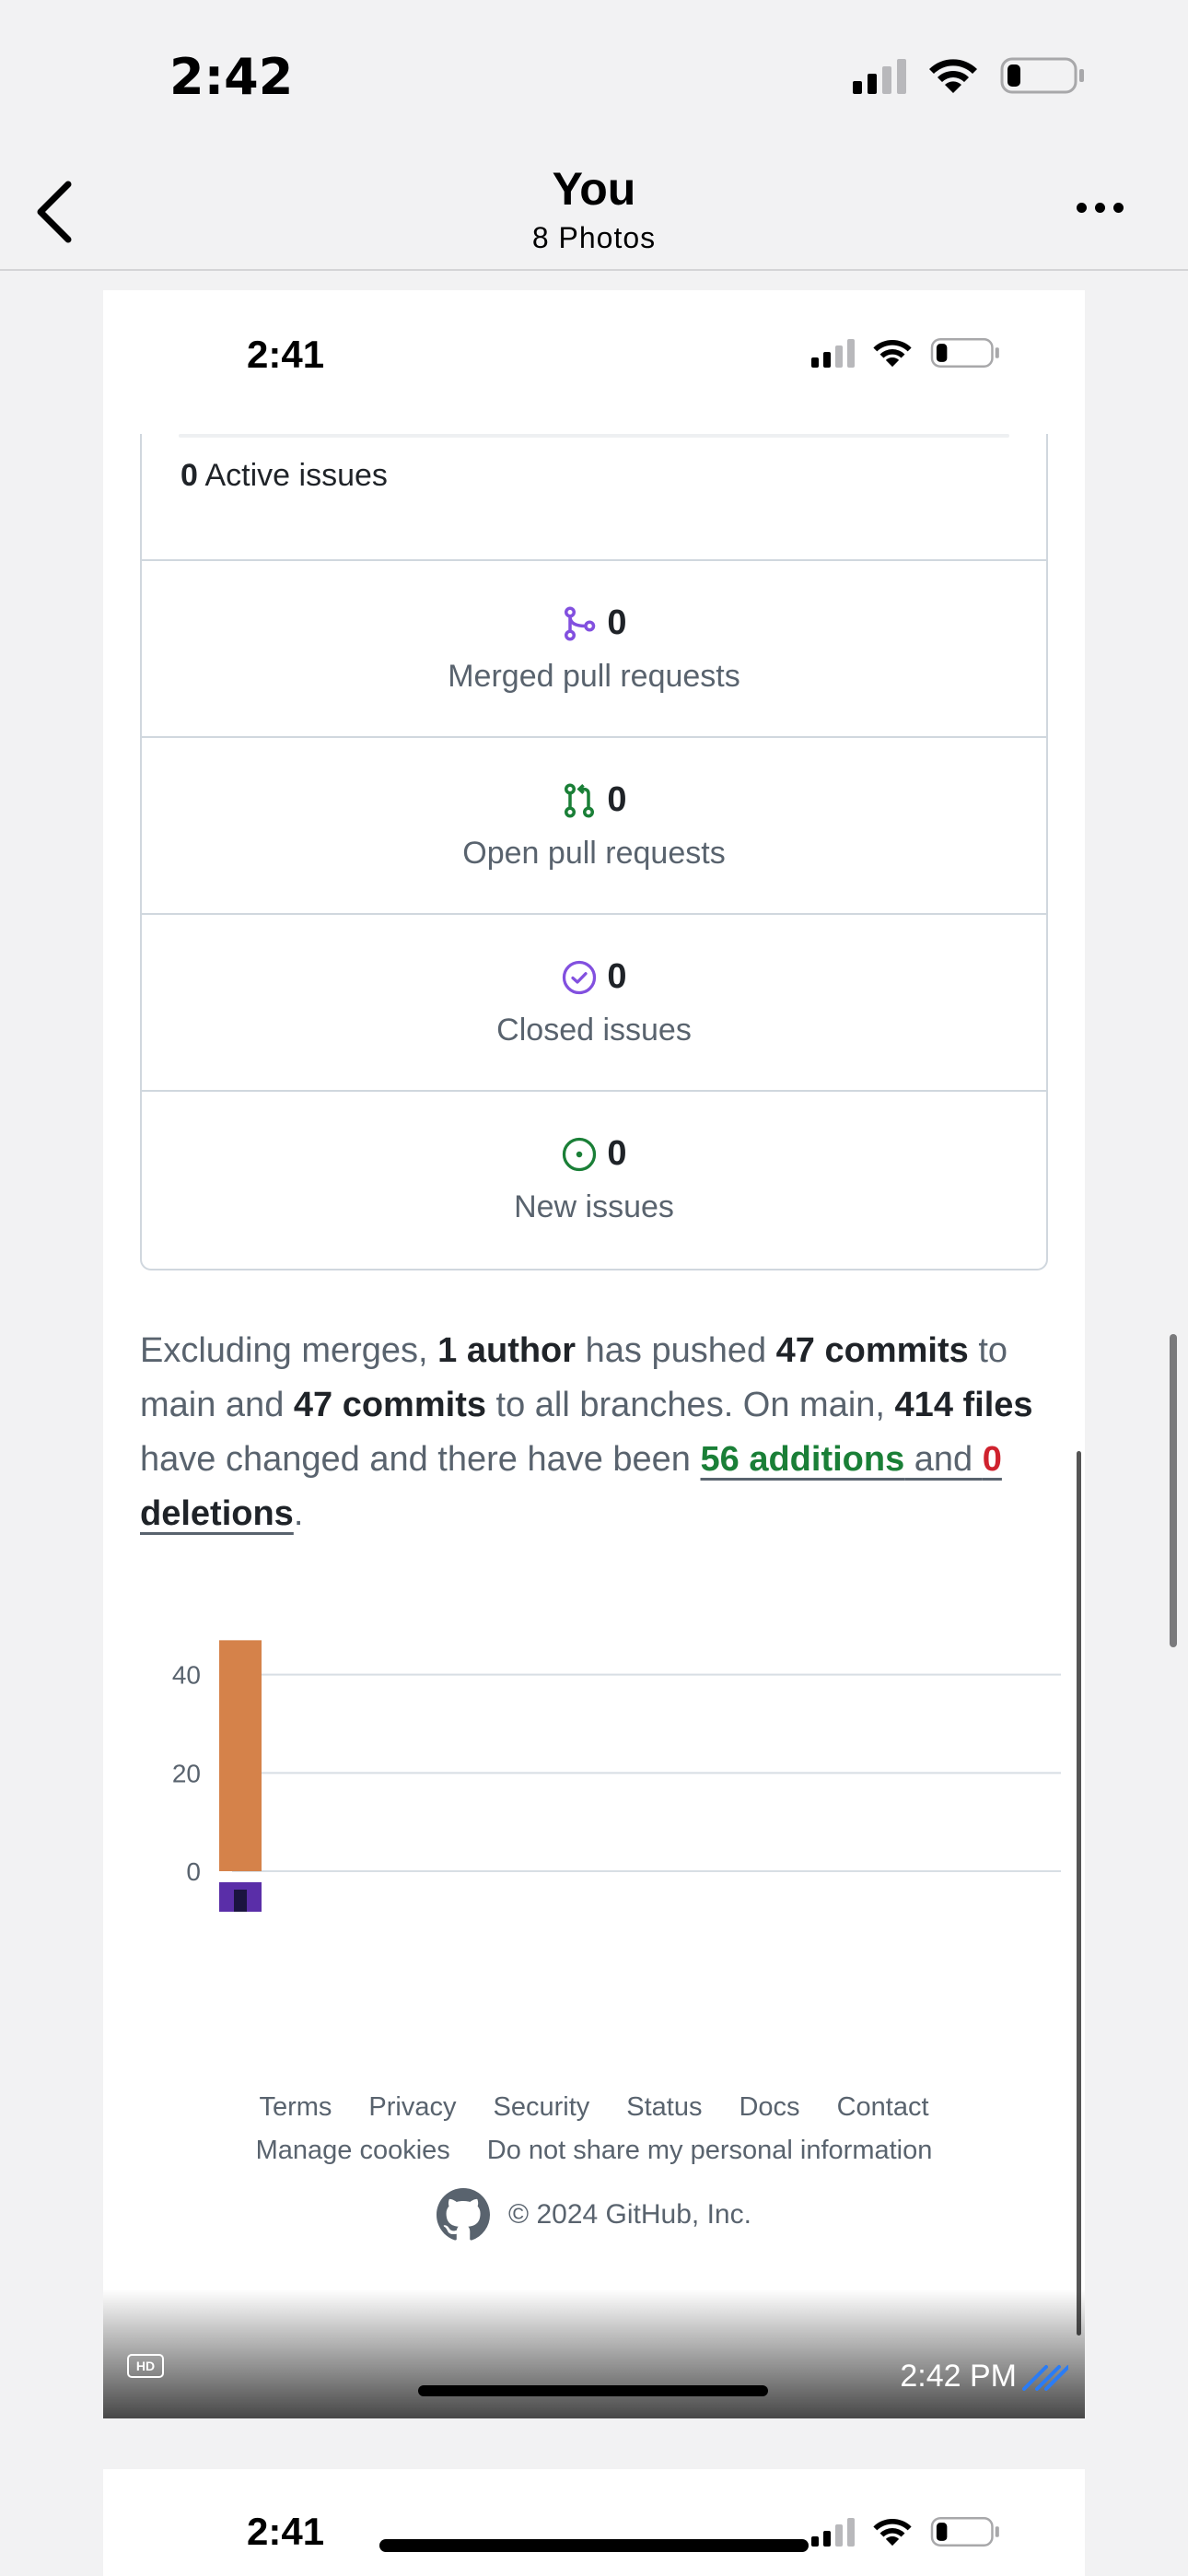 The image size is (1188, 2576). What do you see at coordinates (389, 1405) in the screenshot?
I see `commits-all-count: 47 commits` at bounding box center [389, 1405].